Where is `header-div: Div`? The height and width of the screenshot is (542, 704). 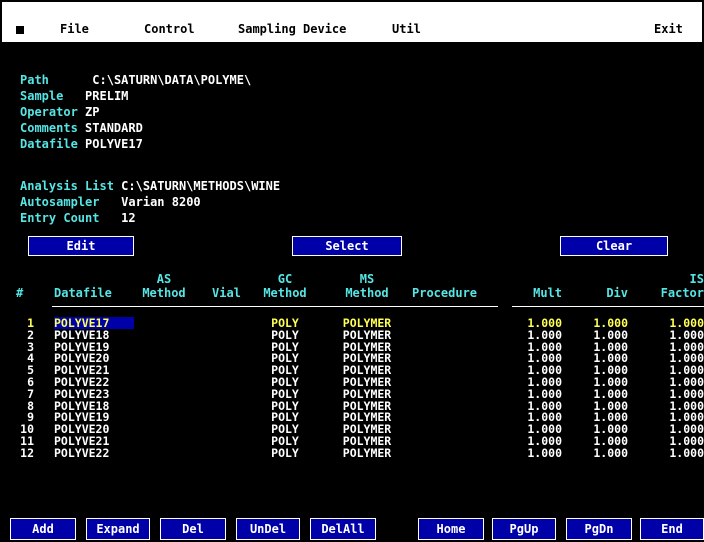
header-div: Div is located at coordinates (617, 293).